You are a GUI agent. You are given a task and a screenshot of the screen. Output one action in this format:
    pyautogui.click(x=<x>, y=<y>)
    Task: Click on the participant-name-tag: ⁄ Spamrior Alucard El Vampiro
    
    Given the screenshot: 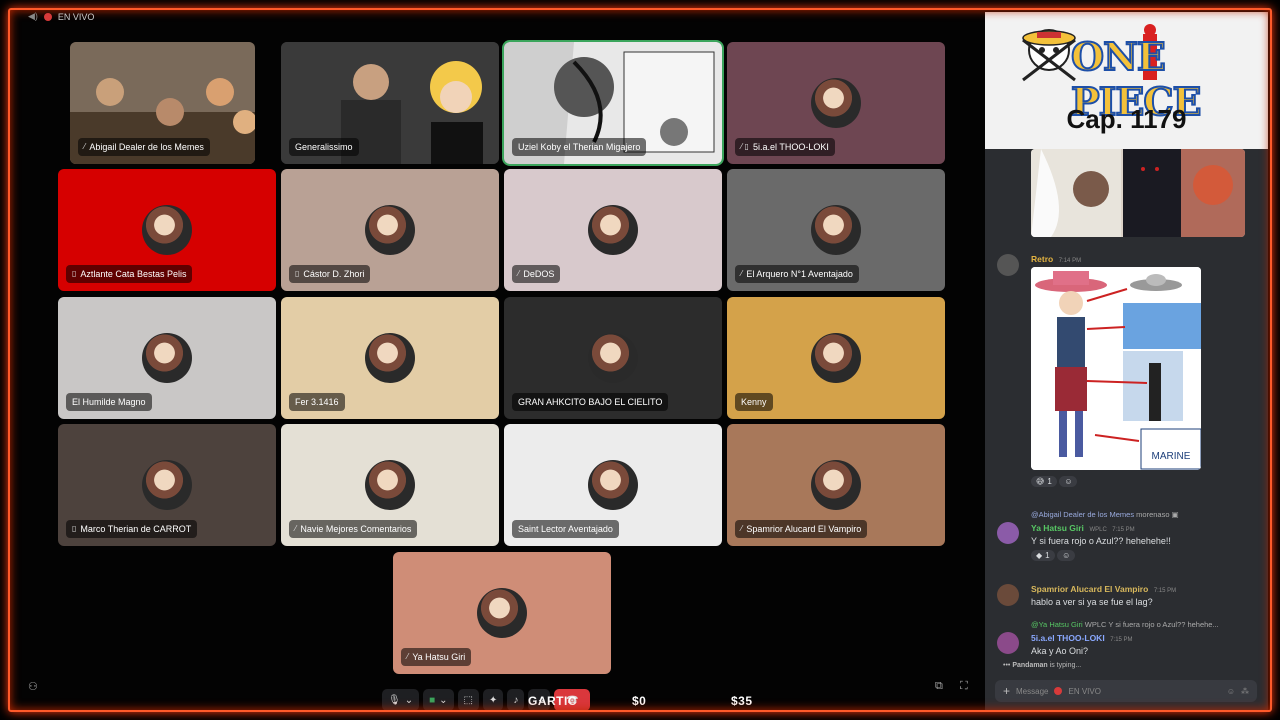 What is the action you would take?
    pyautogui.click(x=801, y=529)
    